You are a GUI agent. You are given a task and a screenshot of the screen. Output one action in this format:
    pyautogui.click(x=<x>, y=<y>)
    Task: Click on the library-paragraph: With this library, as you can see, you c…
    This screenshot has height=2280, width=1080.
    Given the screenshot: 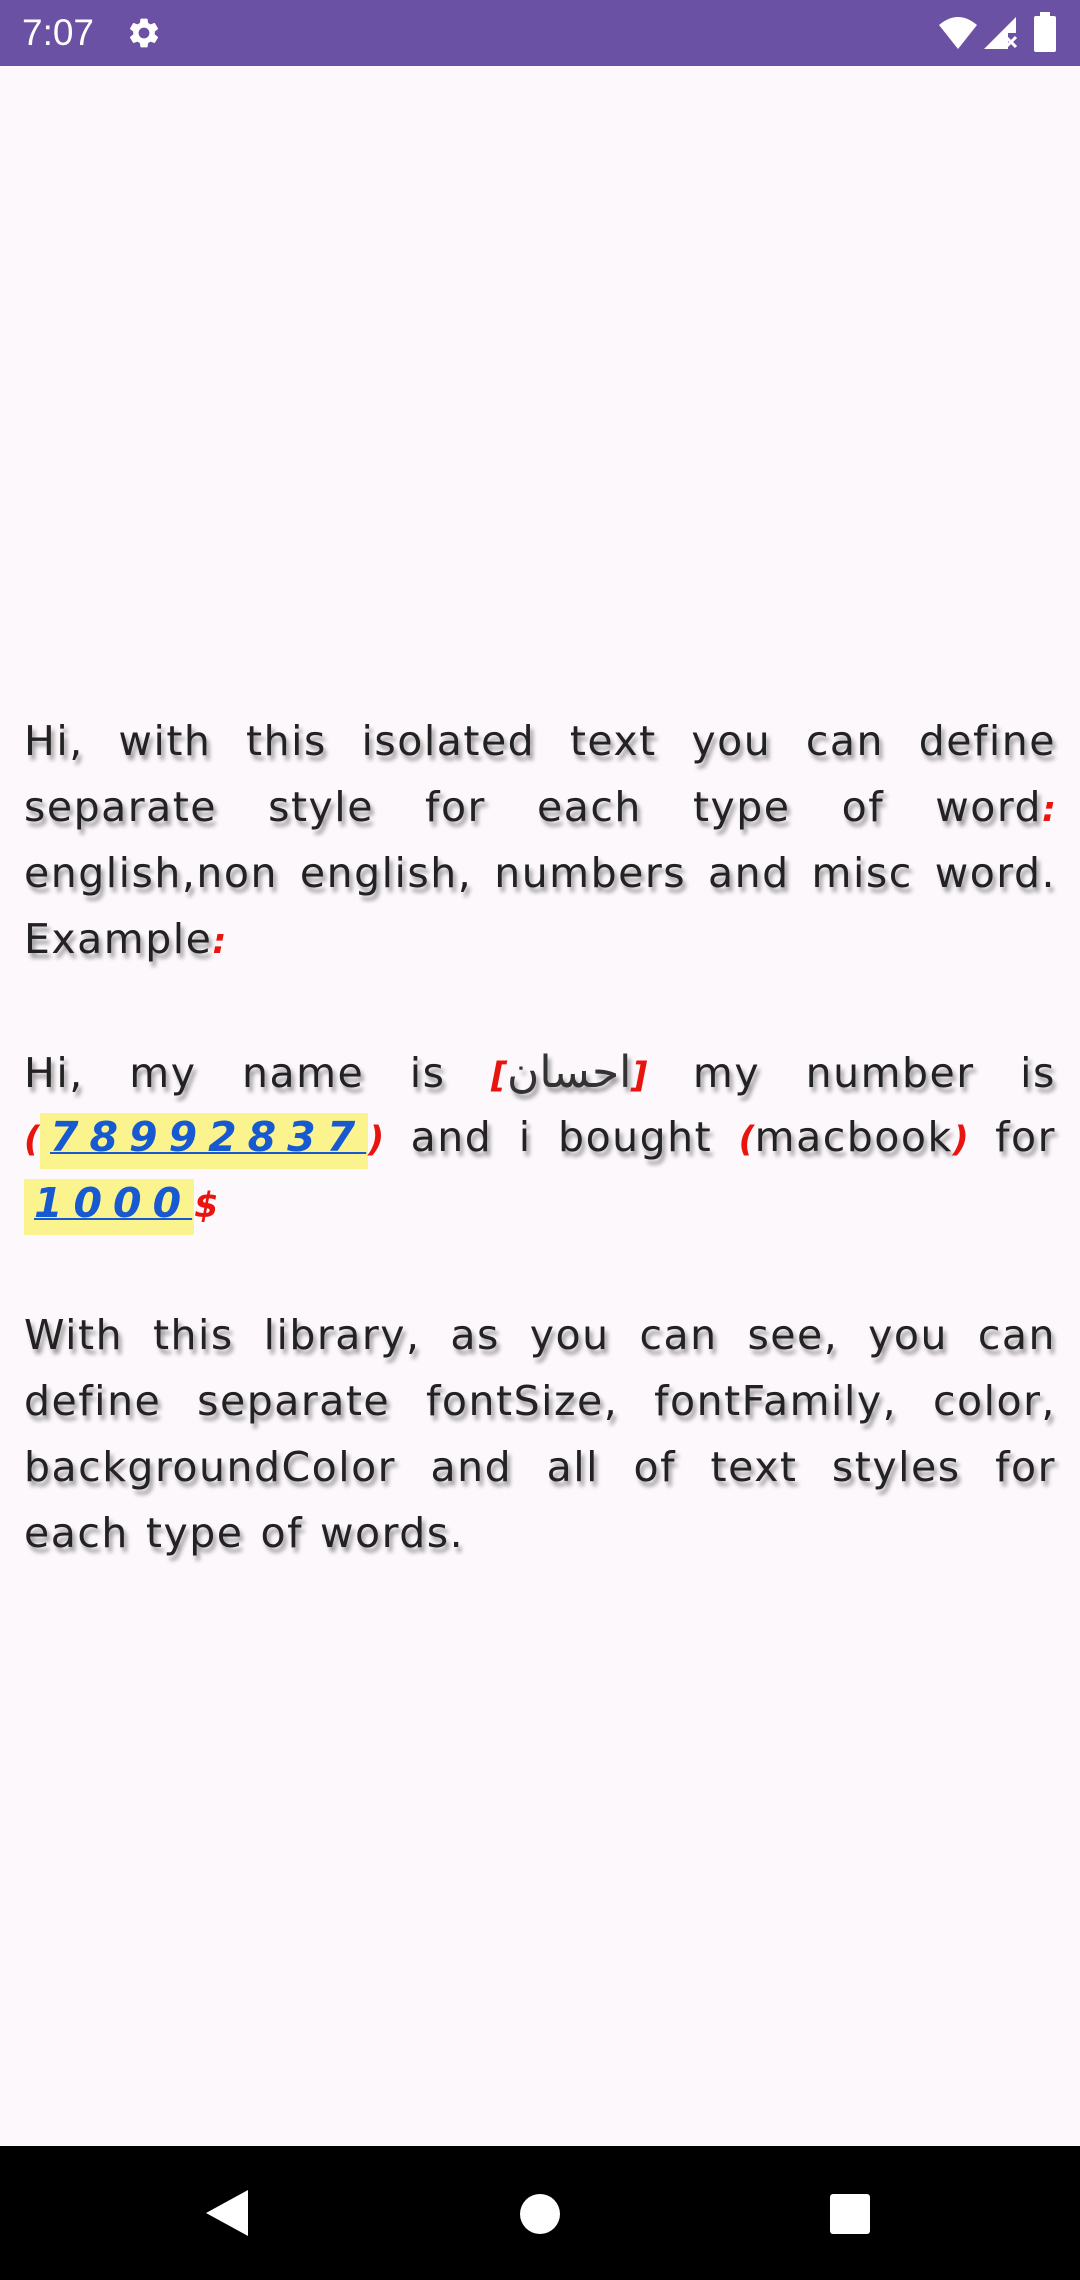 What is the action you would take?
    pyautogui.click(x=540, y=1443)
    